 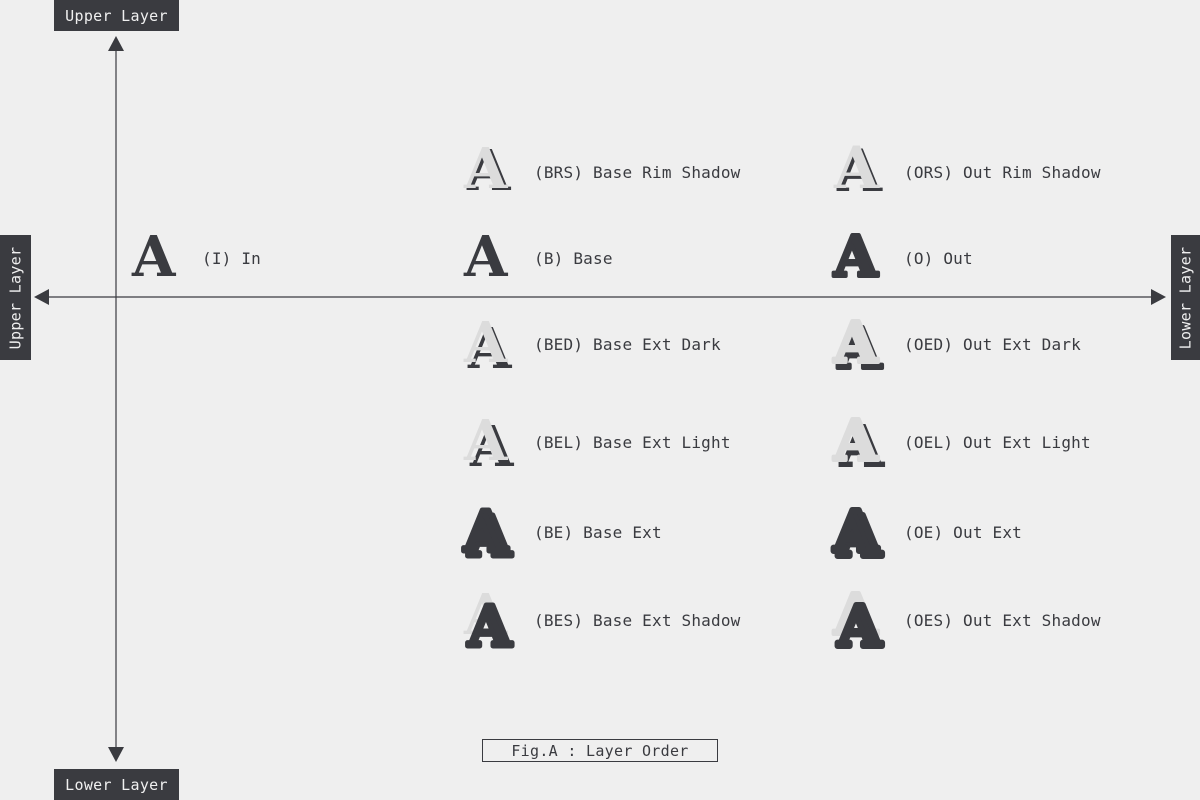 I want to click on layer-label-oe: (OE) Out Ext, so click(x=963, y=532).